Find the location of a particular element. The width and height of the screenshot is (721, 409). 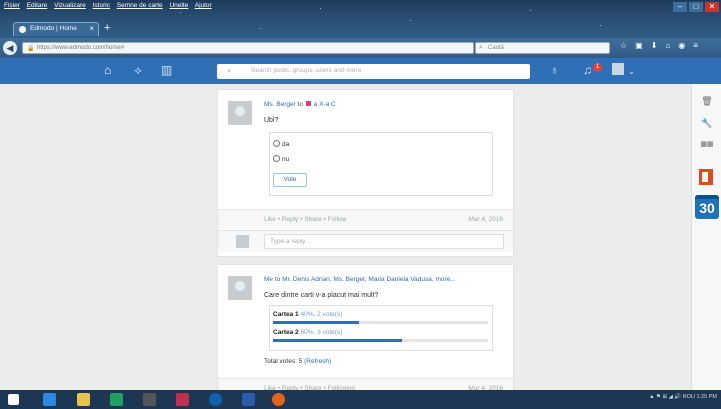

office-365-icon is located at coordinates (706, 177).